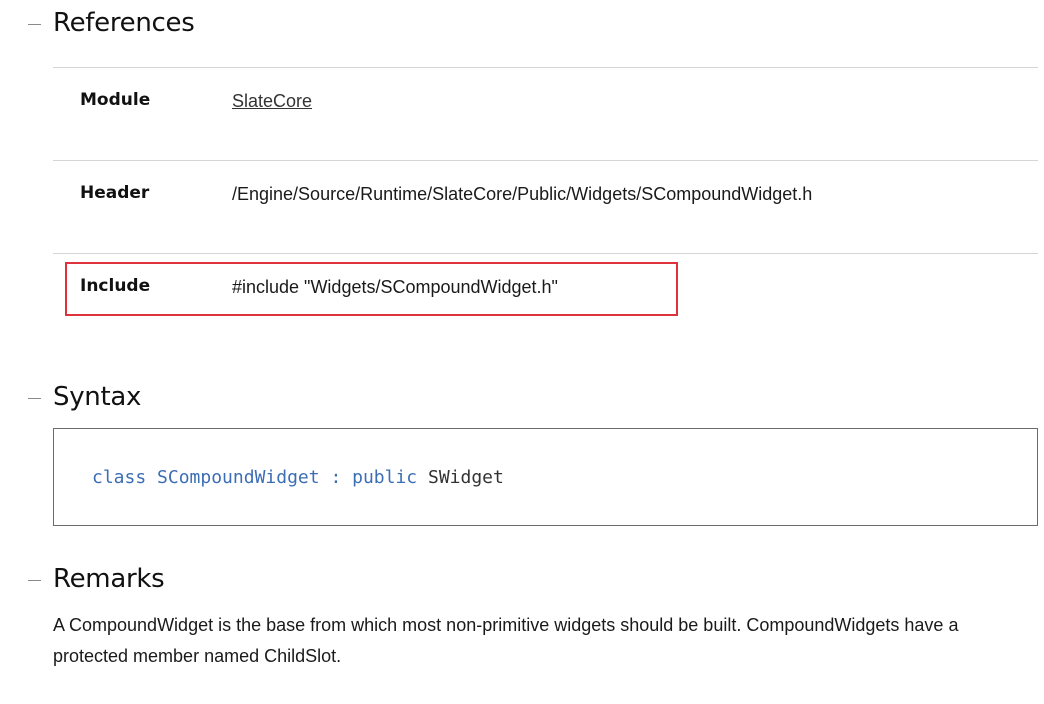  Describe the element at coordinates (34, 398) in the screenshot. I see `syntax-collapse-toggle` at that location.